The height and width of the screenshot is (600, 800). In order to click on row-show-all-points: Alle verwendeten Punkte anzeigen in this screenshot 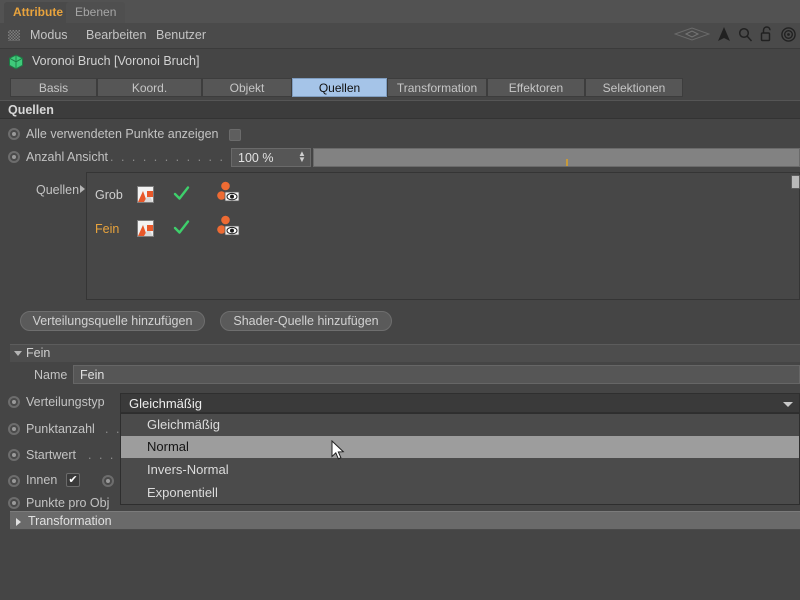, I will do `click(400, 135)`.